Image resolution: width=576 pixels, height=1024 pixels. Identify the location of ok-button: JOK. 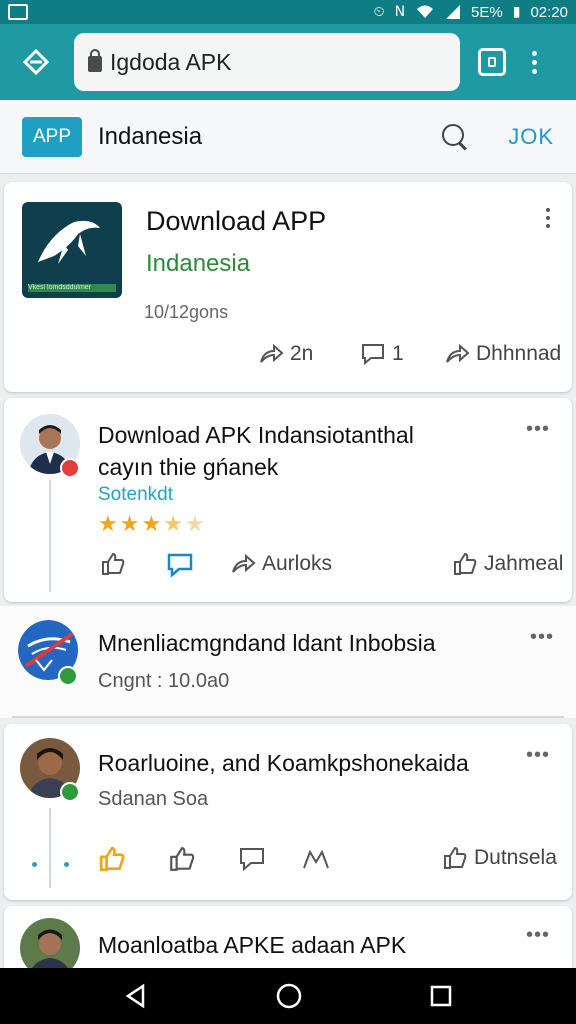
(531, 137).